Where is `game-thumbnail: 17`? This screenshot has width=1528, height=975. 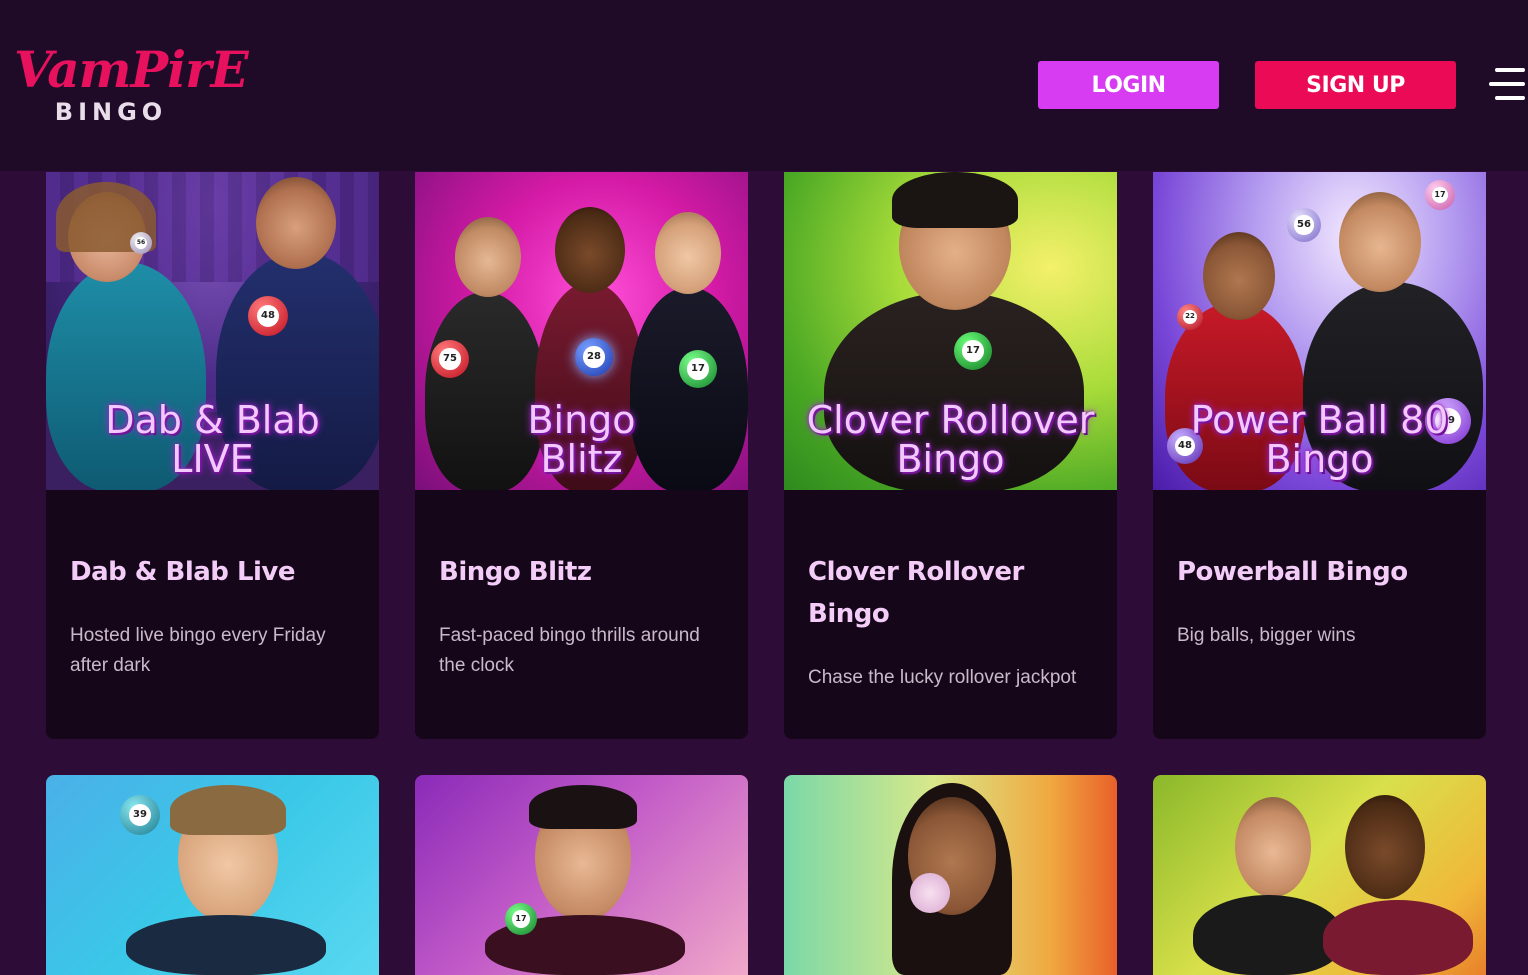
game-thumbnail: 17 is located at coordinates (581, 875).